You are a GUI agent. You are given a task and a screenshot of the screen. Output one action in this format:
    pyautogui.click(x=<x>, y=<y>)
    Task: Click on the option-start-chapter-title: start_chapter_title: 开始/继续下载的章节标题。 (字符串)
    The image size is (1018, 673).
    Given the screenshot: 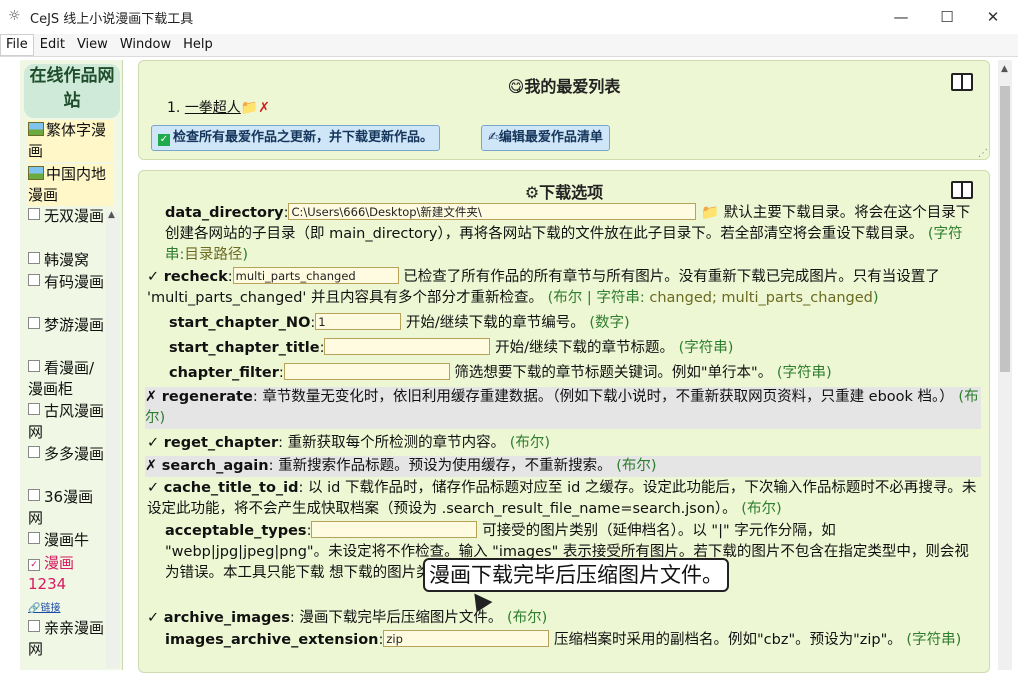 What is the action you would take?
    pyautogui.click(x=451, y=347)
    